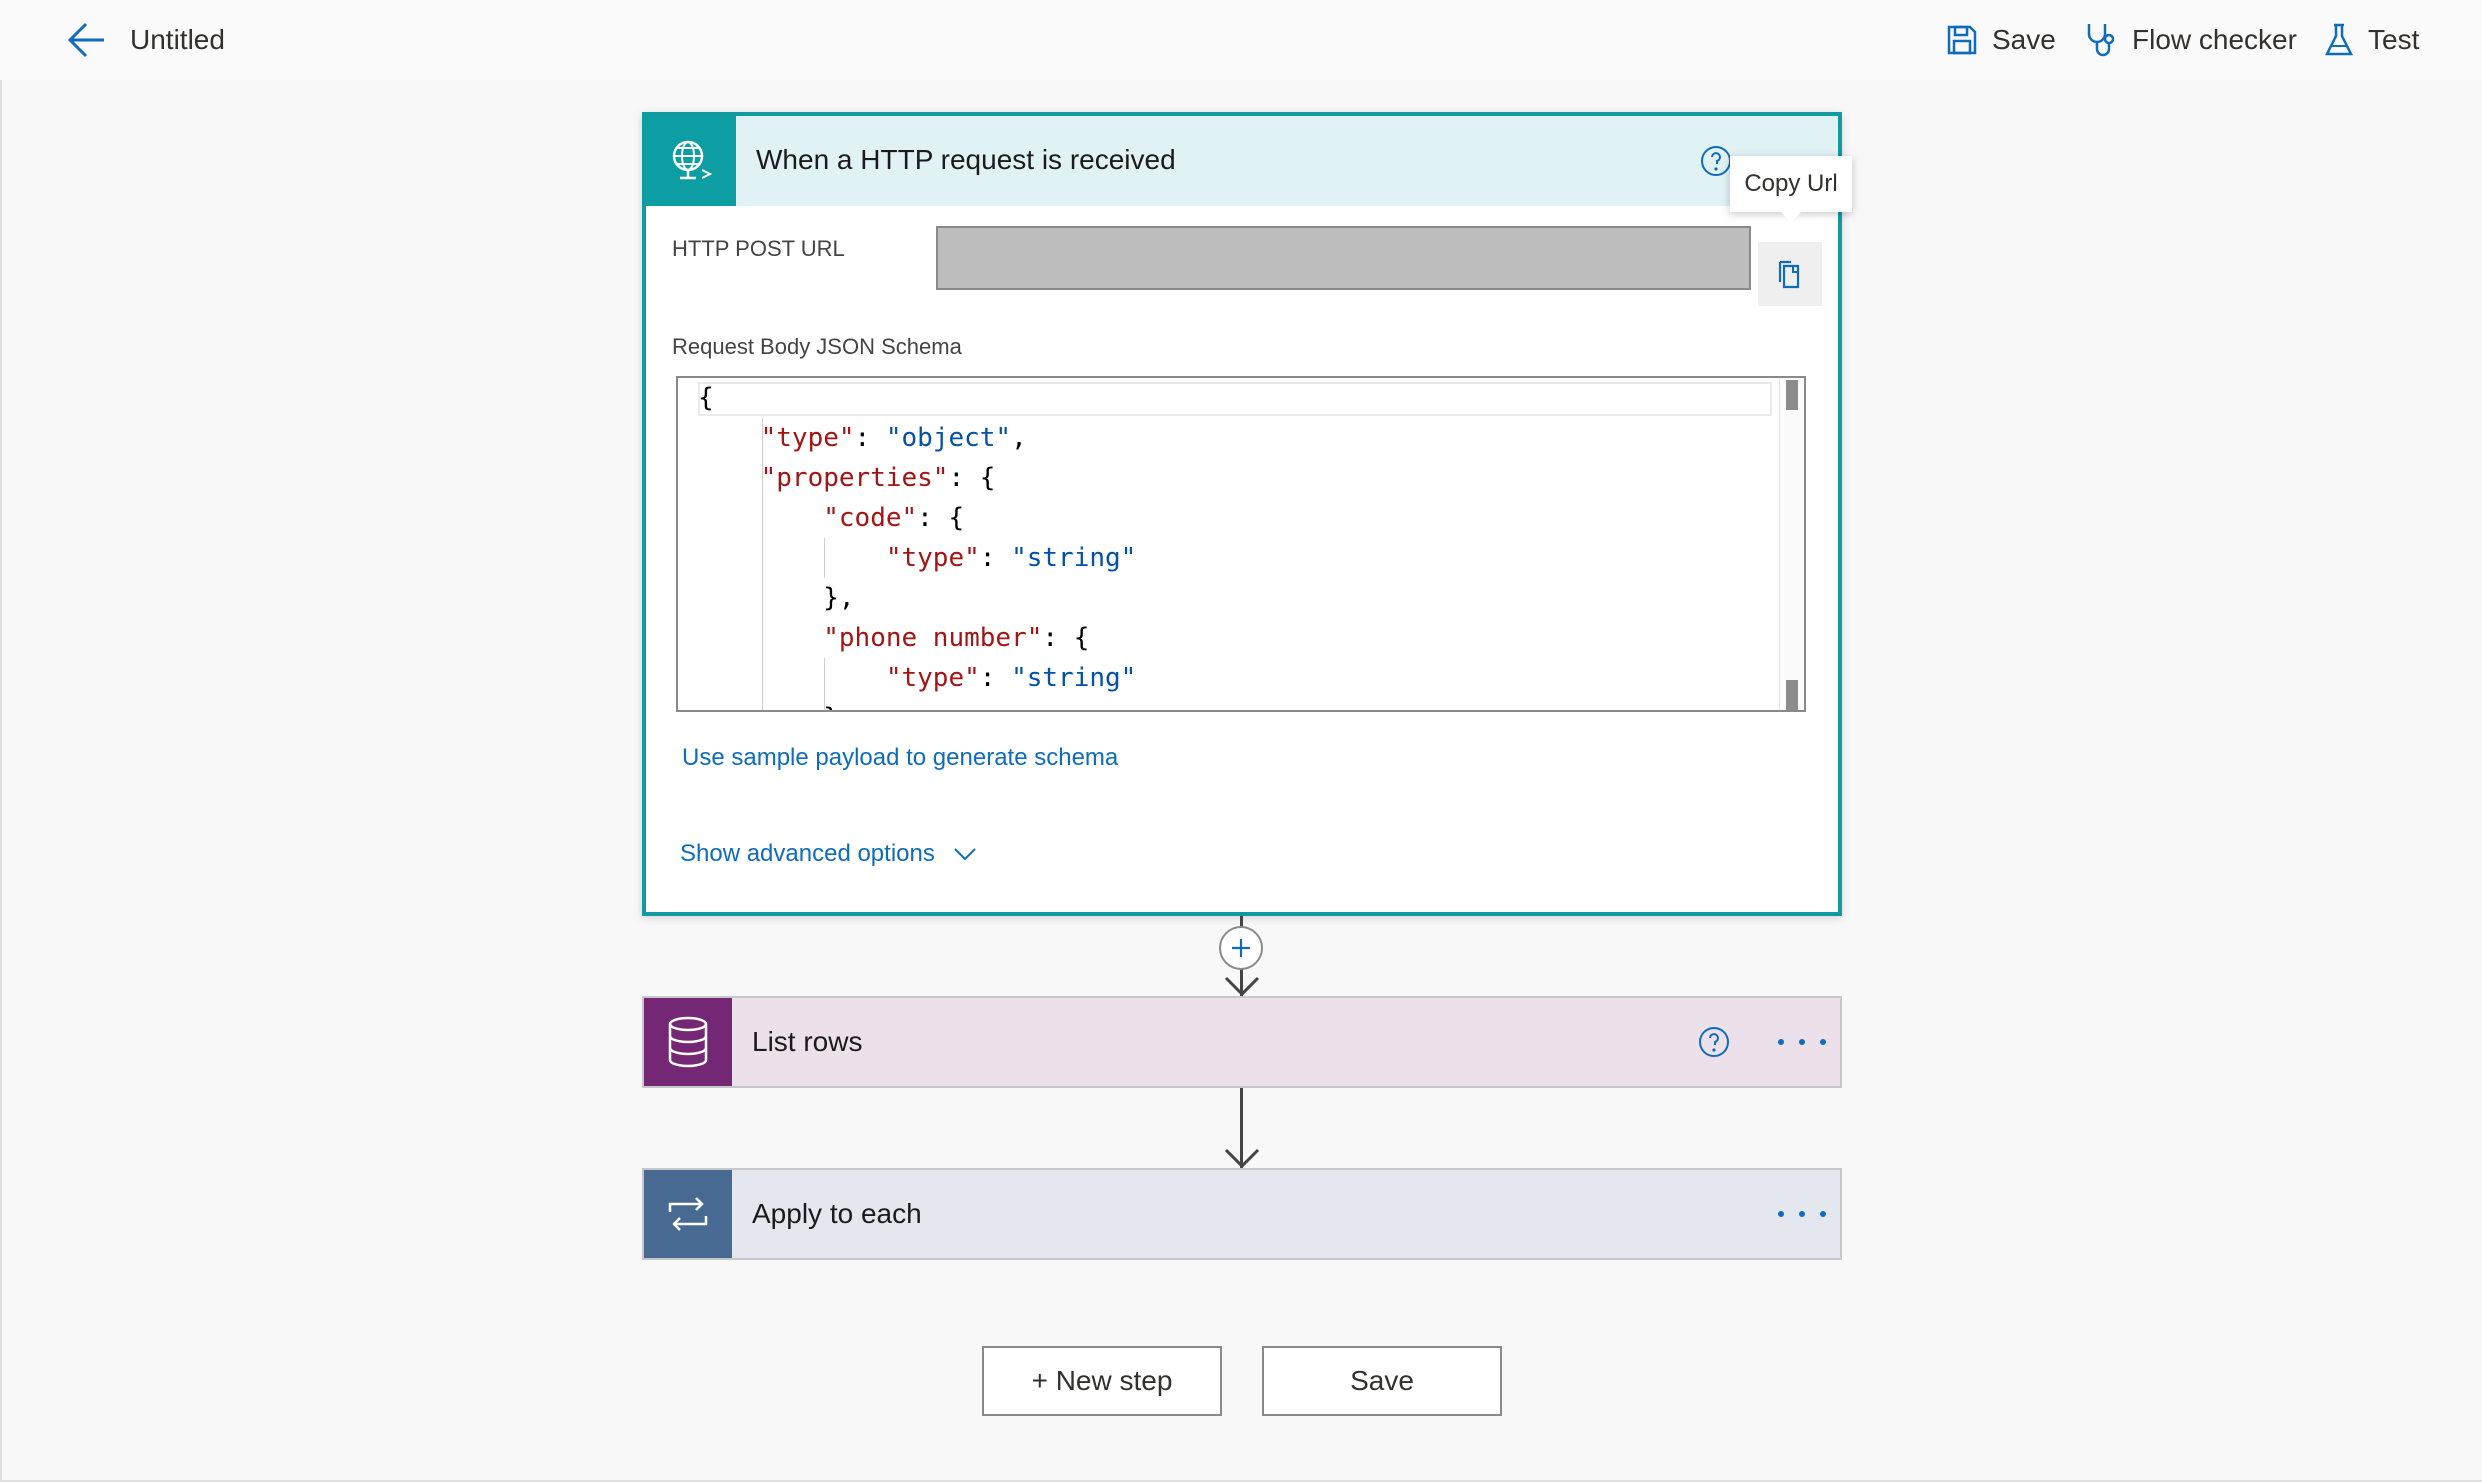  I want to click on trigger-title: When a HTTP request is received, so click(966, 159).